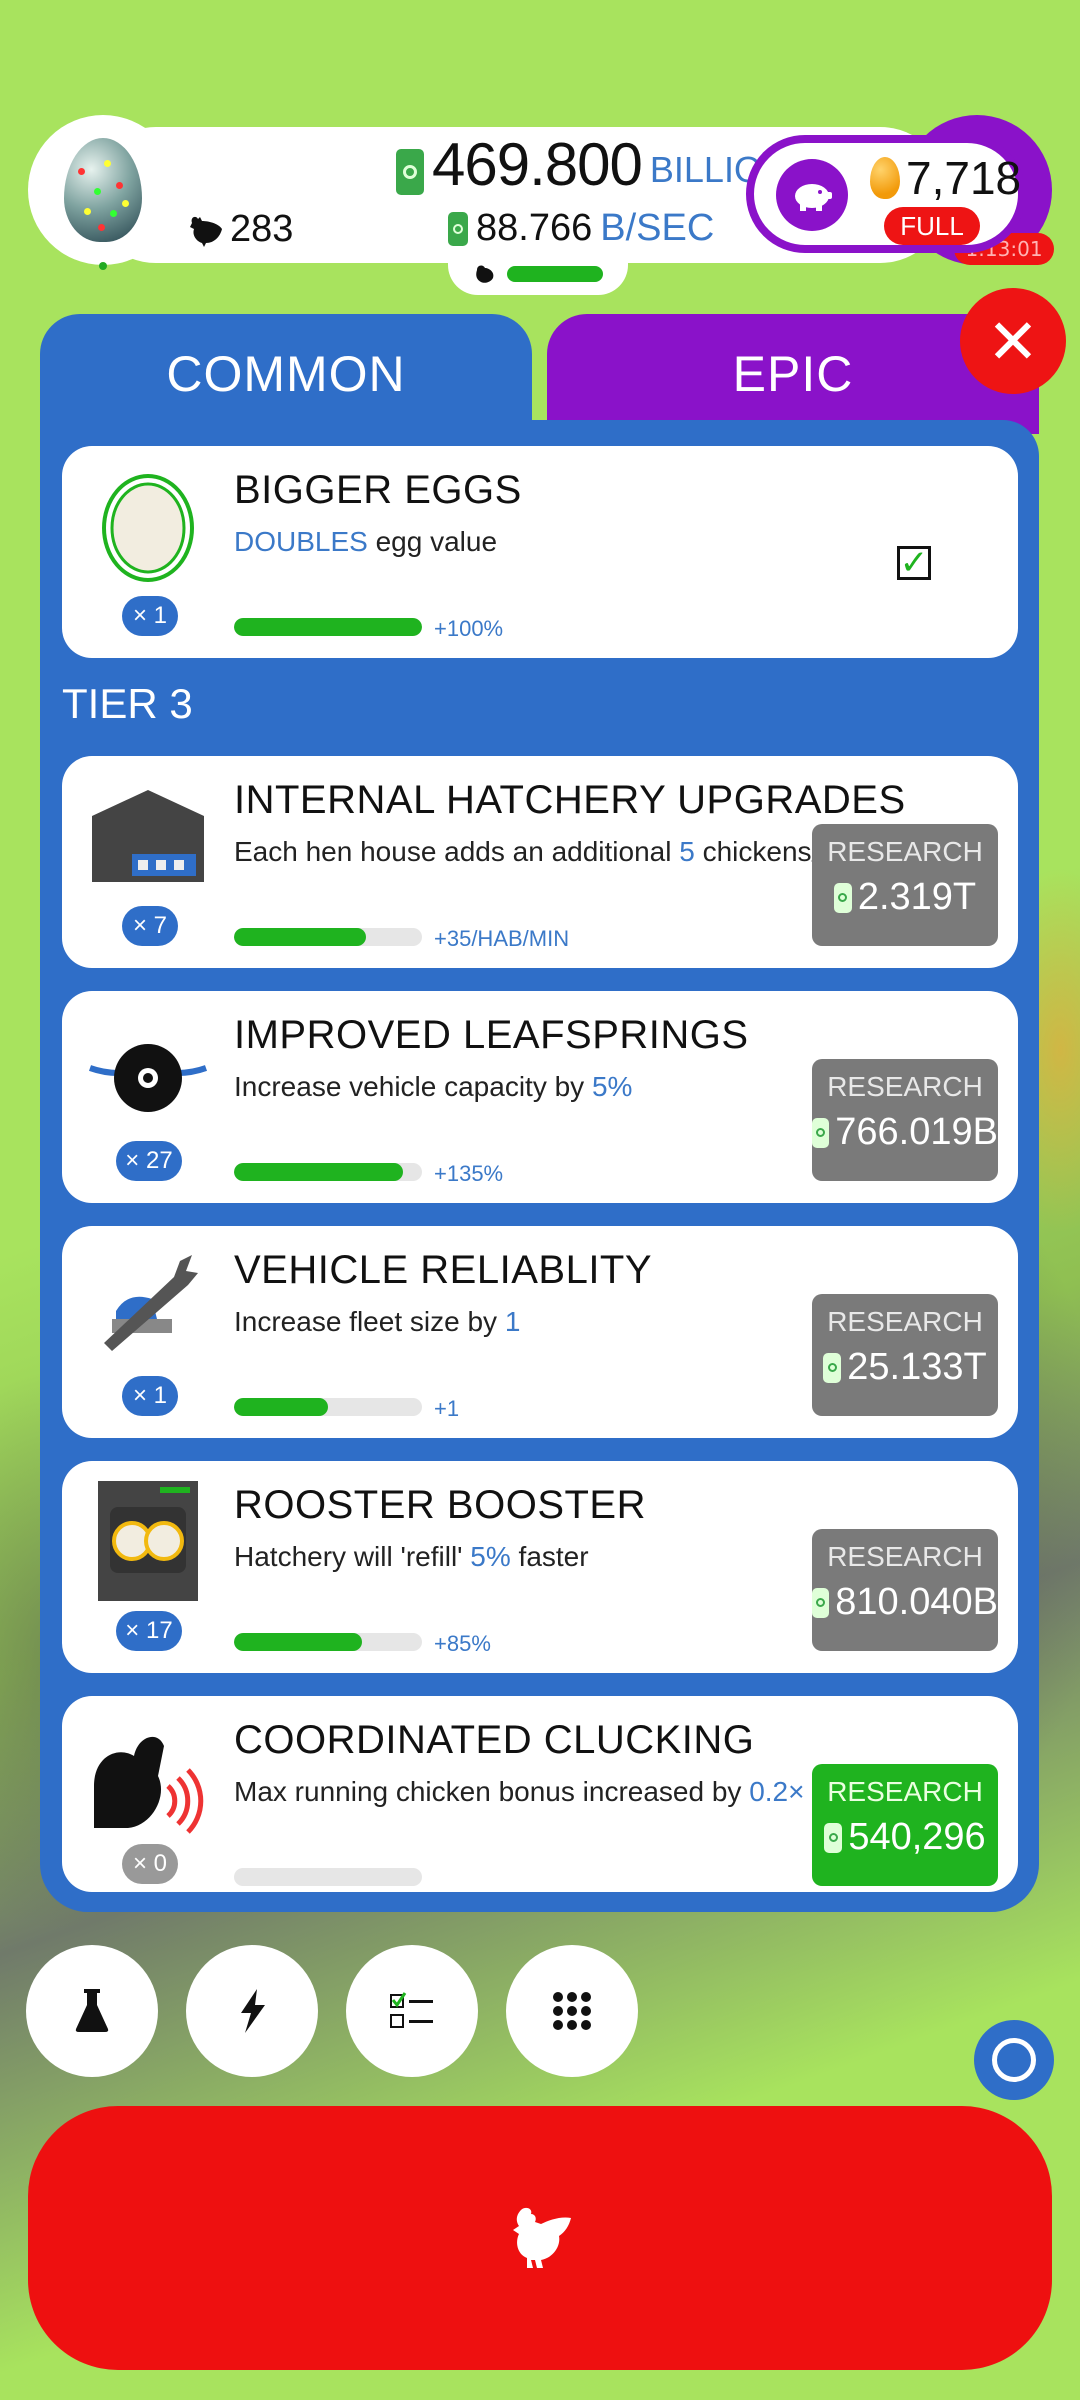  Describe the element at coordinates (917, 1367) in the screenshot. I see `research-cost: 25.133T` at that location.